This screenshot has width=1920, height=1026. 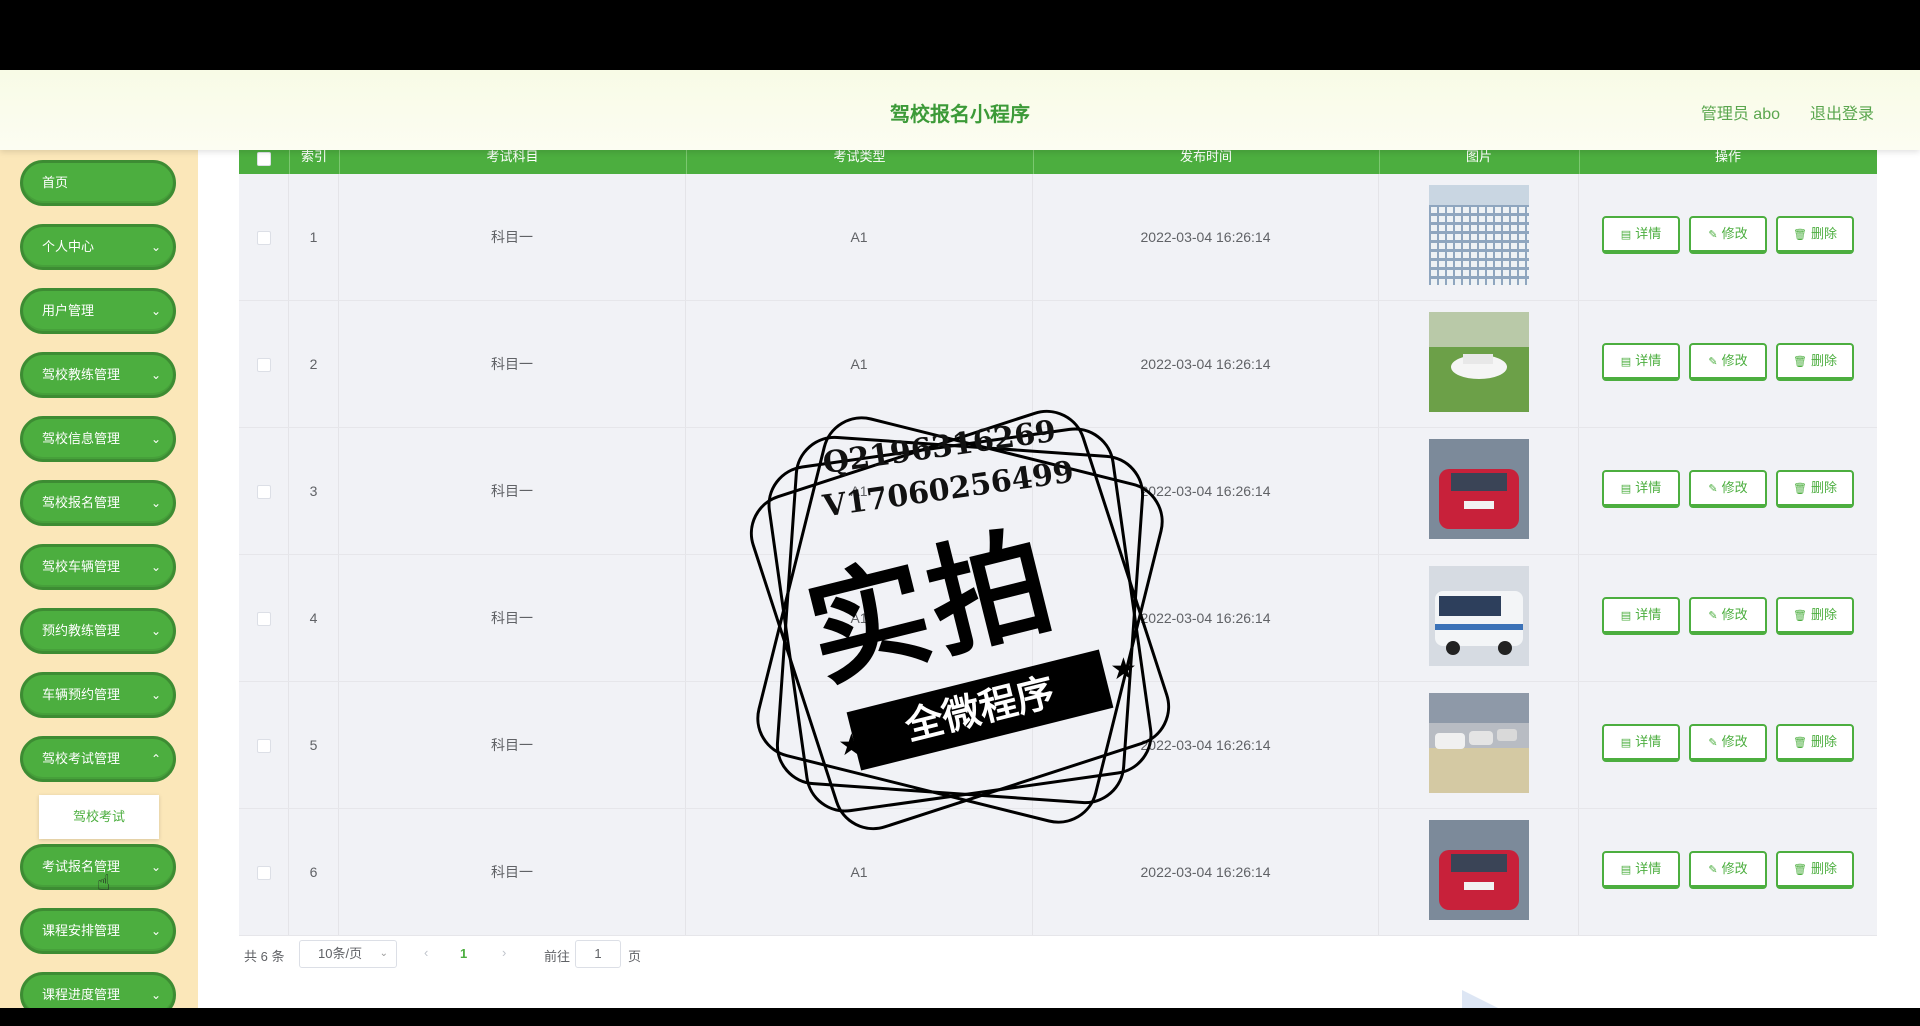 I want to click on sidebar-item-label: 首页, so click(x=55, y=182).